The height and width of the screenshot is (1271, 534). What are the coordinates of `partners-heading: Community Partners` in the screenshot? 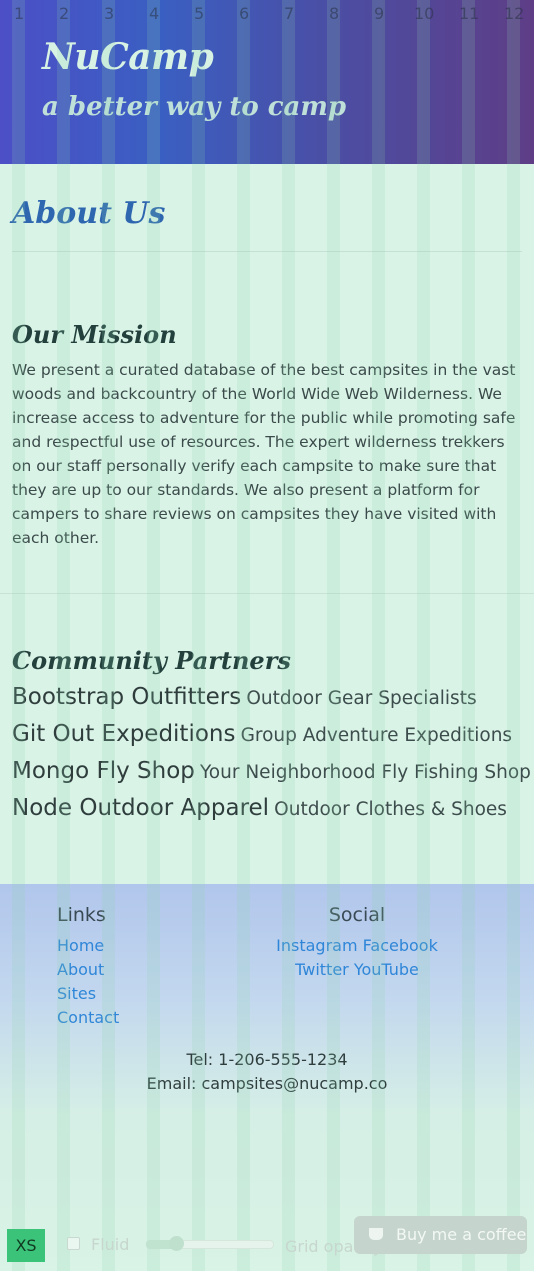 It's located at (151, 660).